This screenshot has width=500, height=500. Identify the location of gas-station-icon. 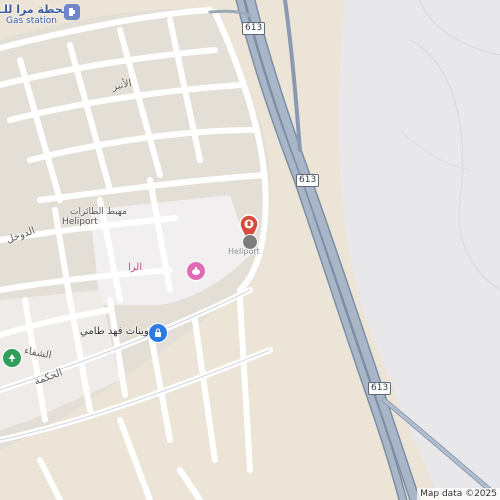
(72, 12).